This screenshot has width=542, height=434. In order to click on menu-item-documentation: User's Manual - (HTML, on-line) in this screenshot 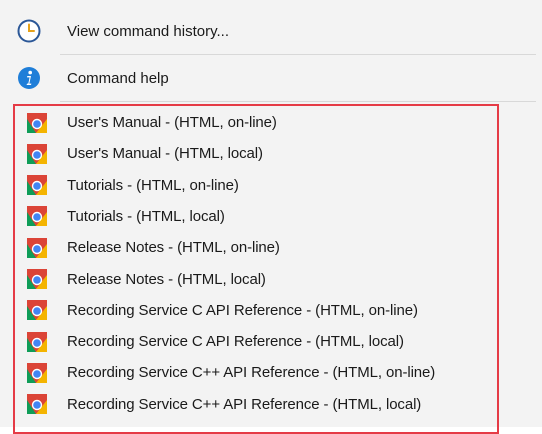, I will do `click(271, 122)`.